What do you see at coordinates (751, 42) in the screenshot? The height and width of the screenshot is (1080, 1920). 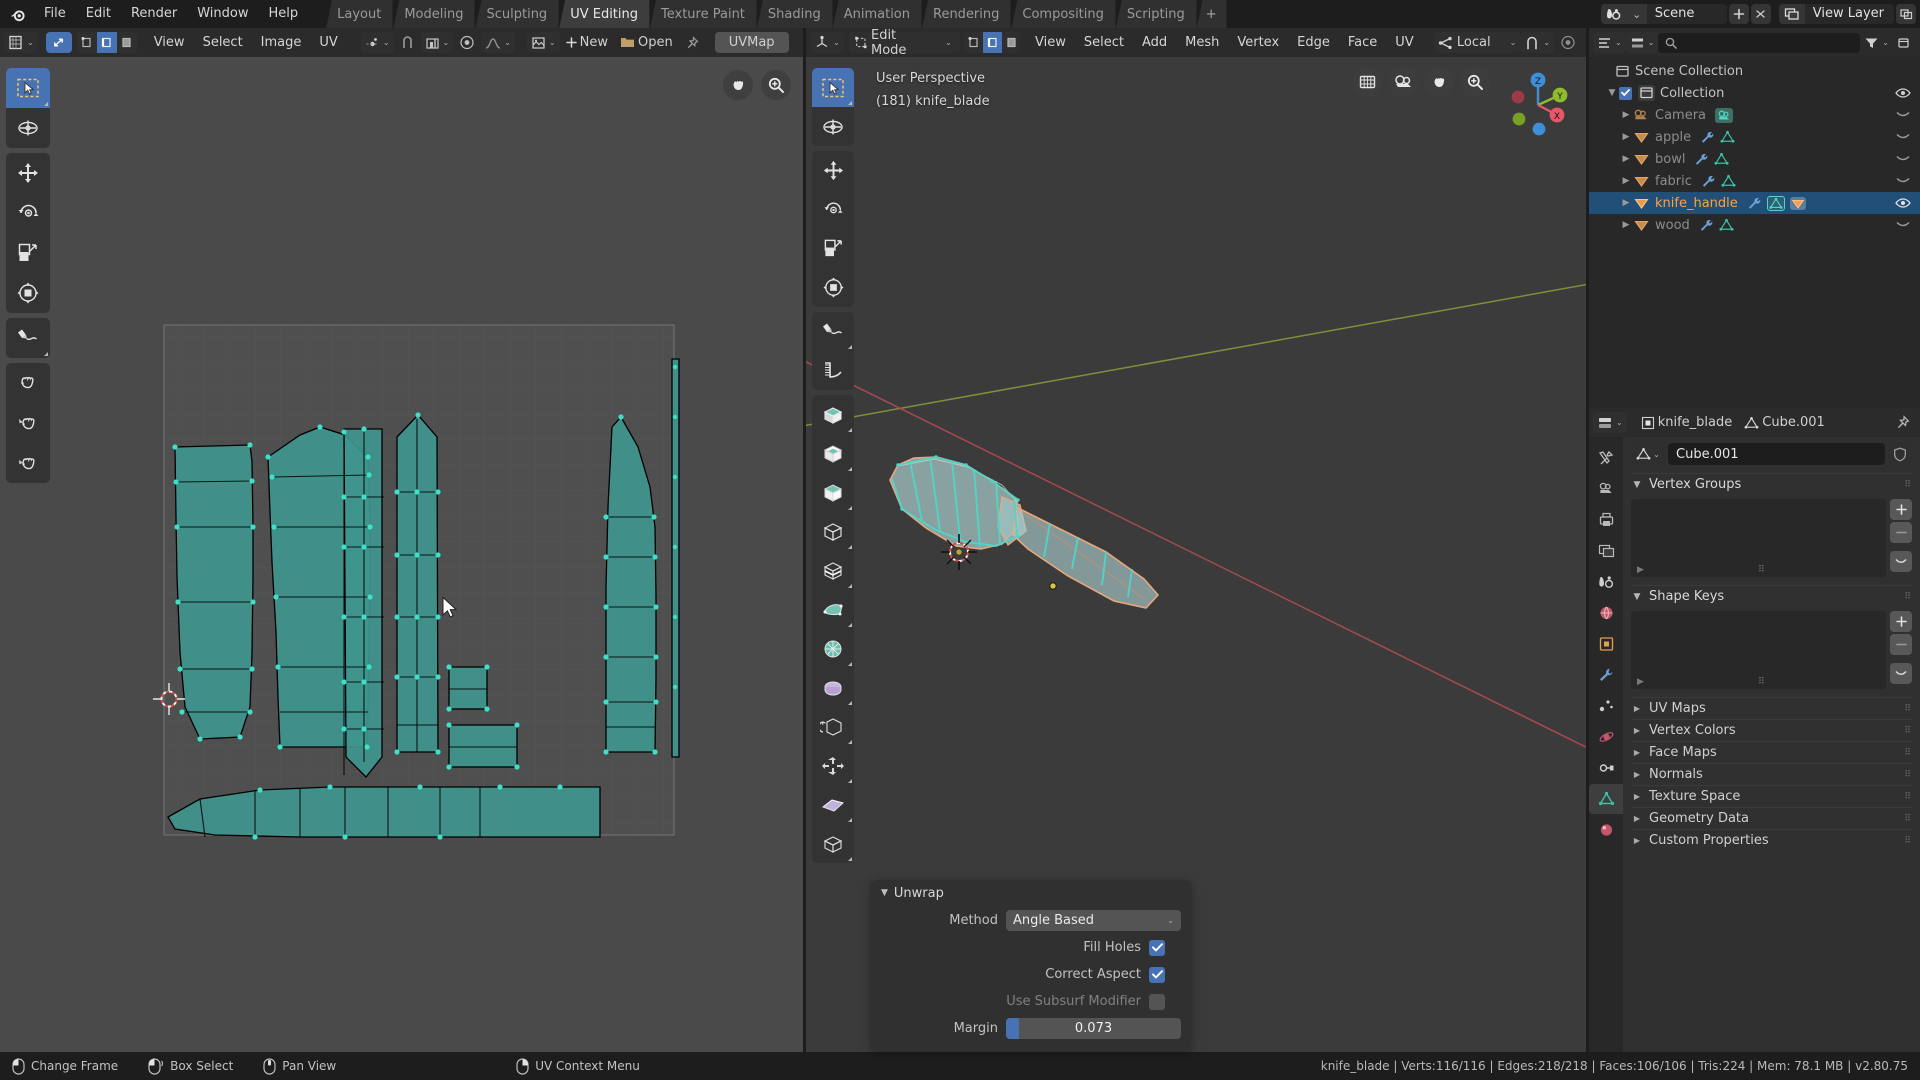 I see `uvmap-name-field: UVMap` at bounding box center [751, 42].